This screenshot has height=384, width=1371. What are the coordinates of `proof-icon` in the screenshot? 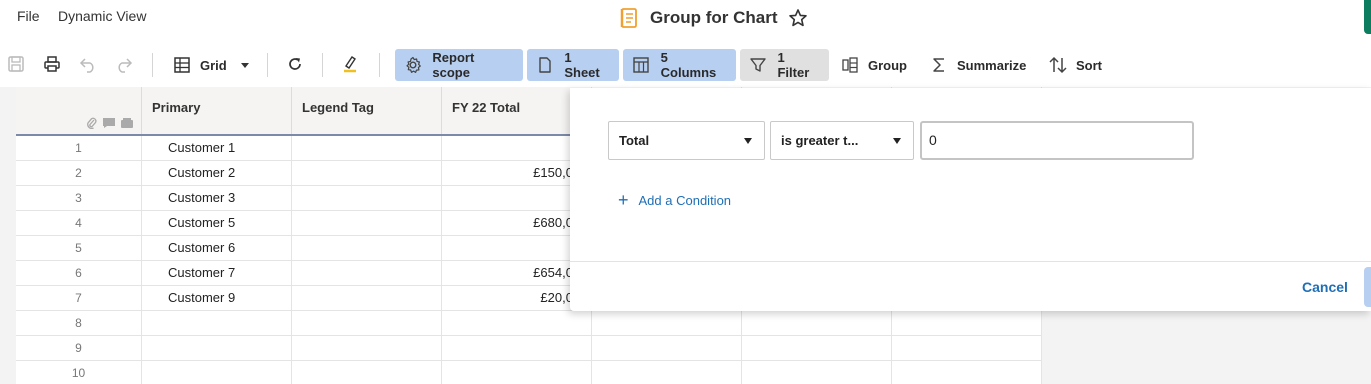 It's located at (127, 124).